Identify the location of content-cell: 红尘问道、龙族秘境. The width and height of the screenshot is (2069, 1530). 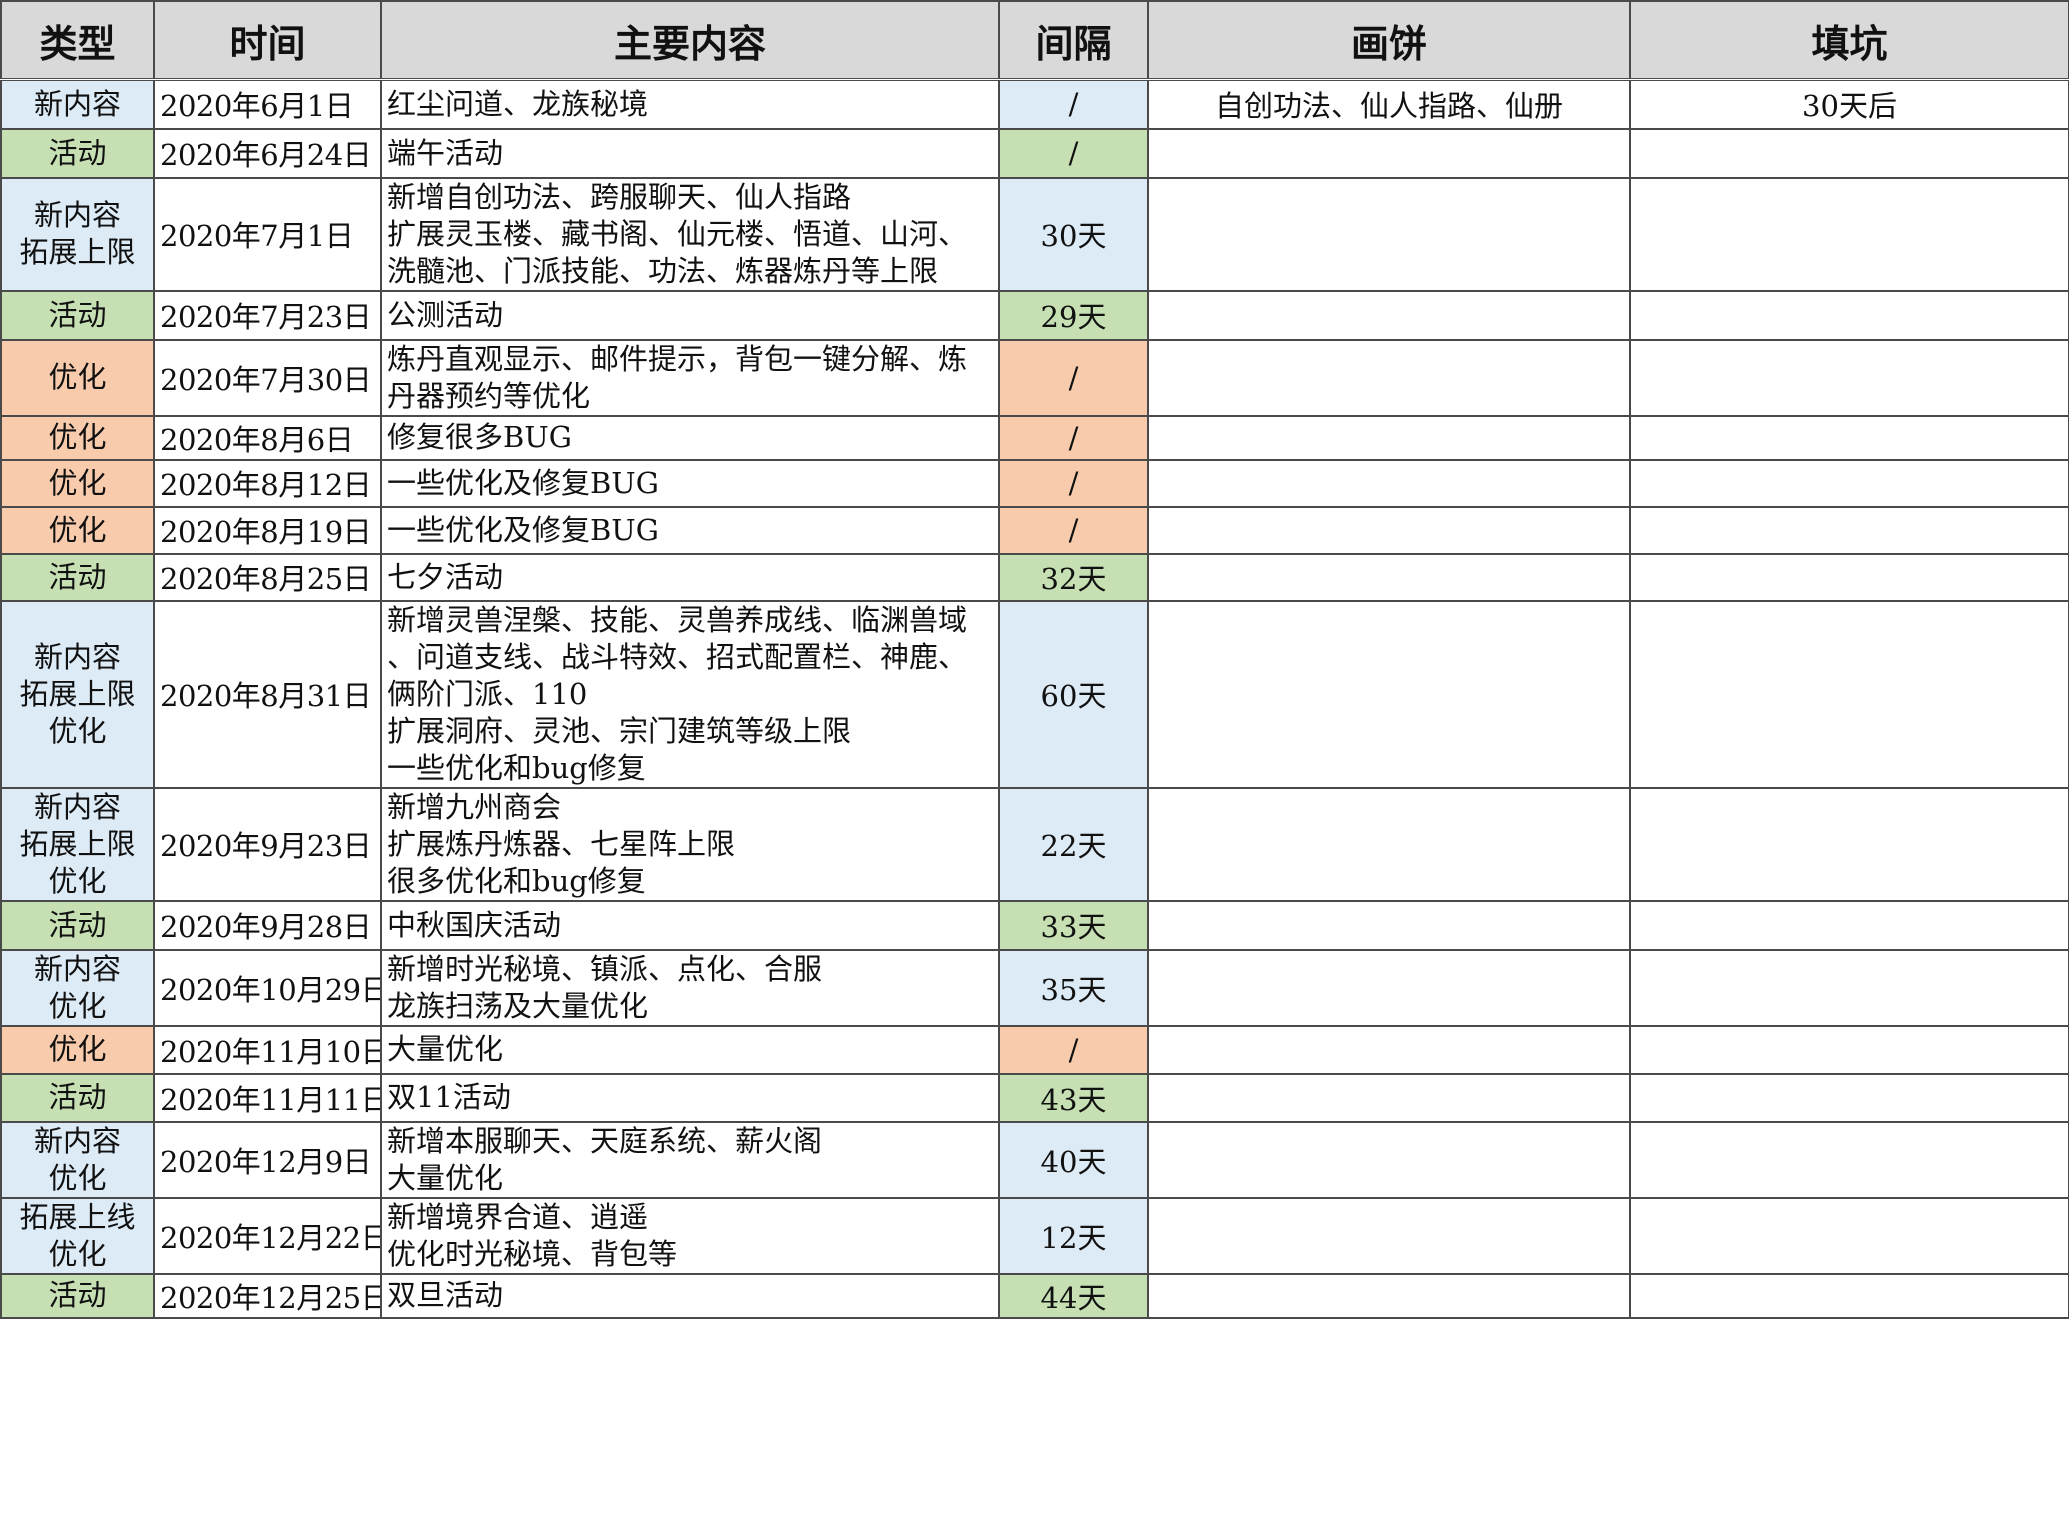
(690, 104).